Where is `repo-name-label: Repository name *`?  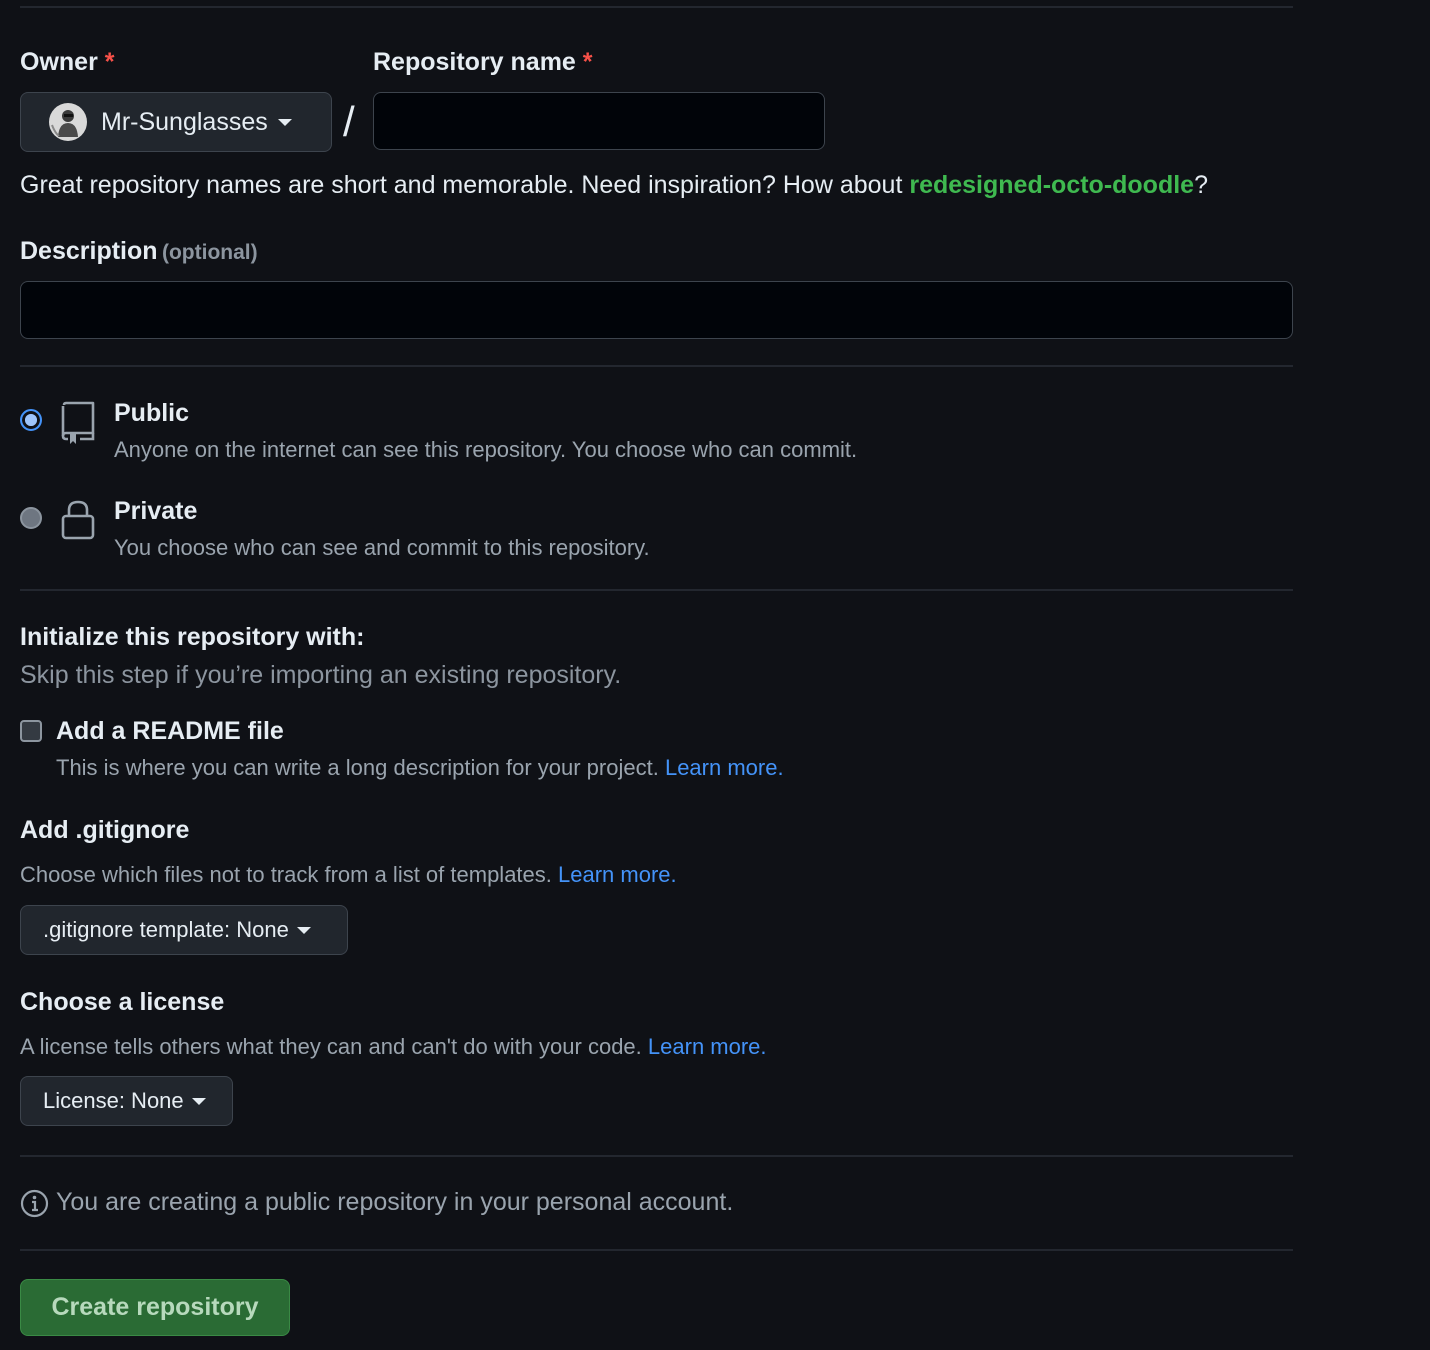 repo-name-label: Repository name * is located at coordinates (483, 62).